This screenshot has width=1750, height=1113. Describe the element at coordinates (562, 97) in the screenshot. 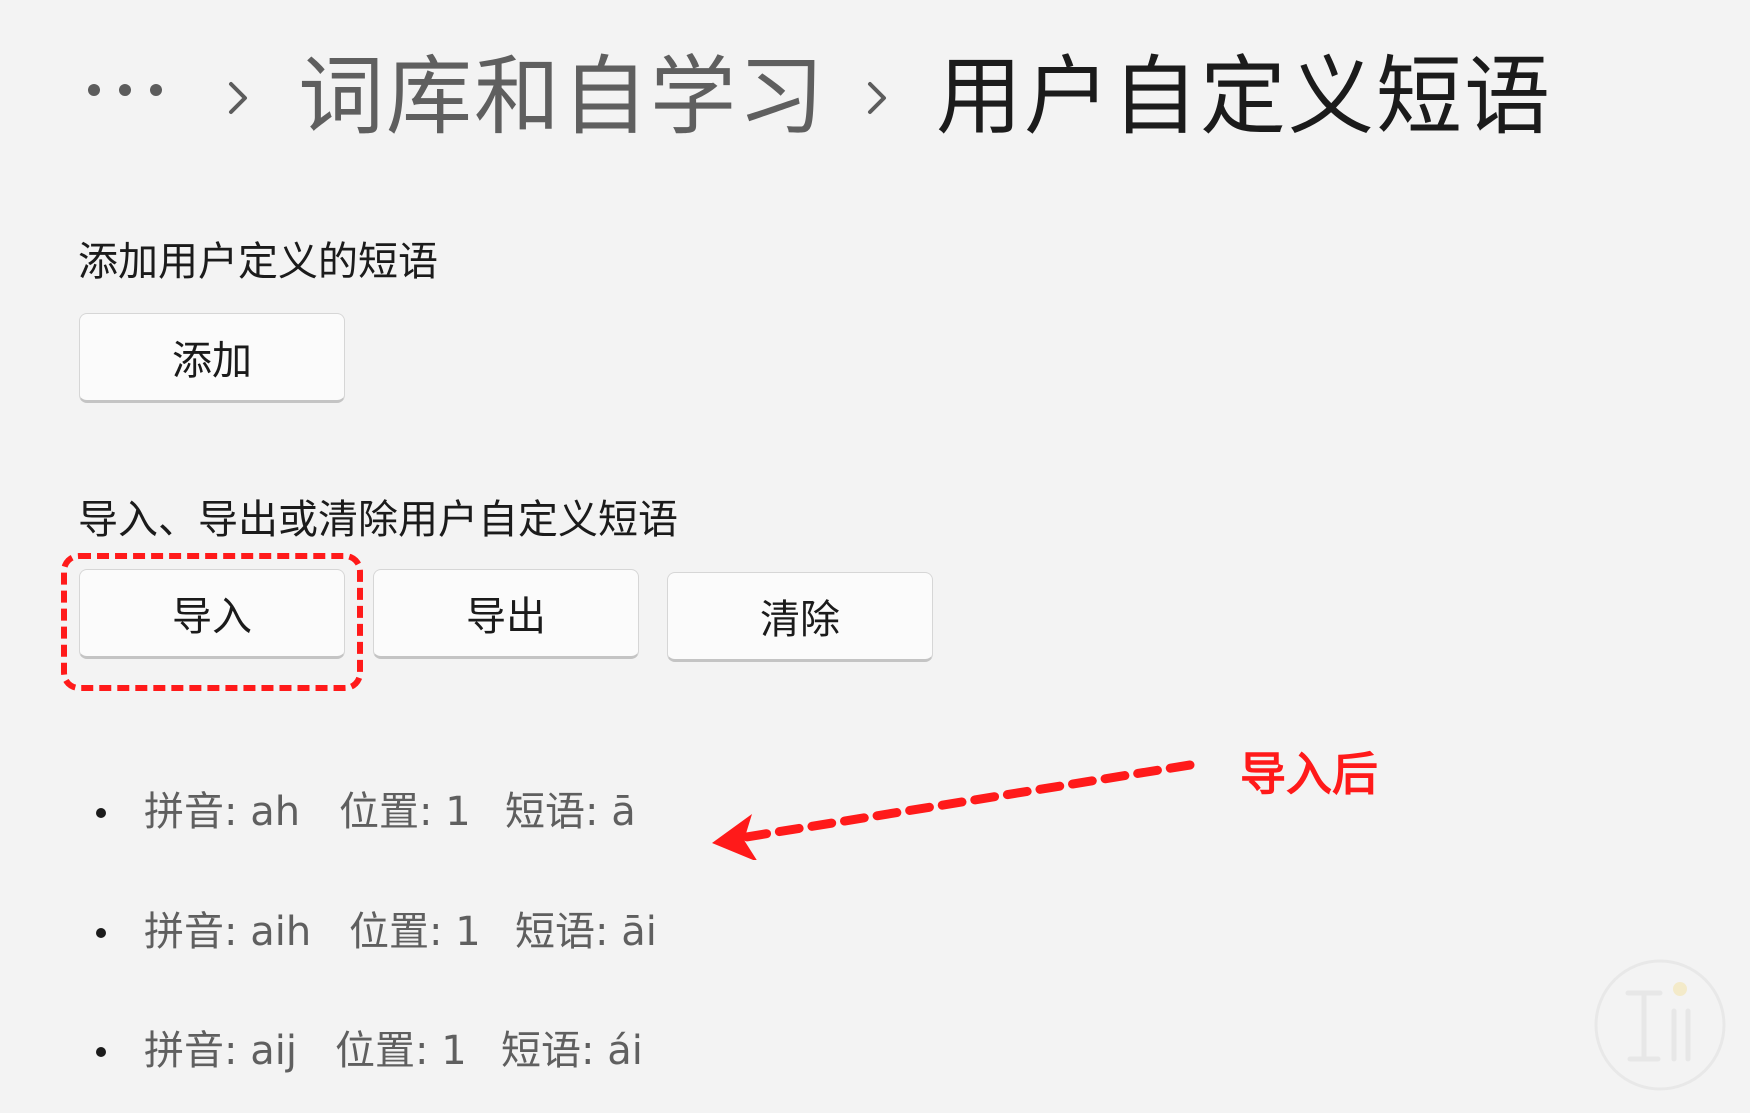

I see `breadcrumb-parent: 词库和自学习` at that location.